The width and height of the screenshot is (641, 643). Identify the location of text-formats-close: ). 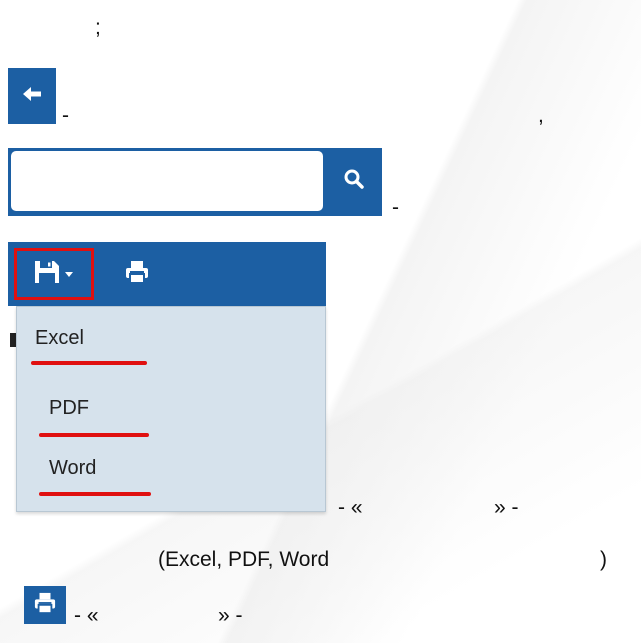
(603, 559).